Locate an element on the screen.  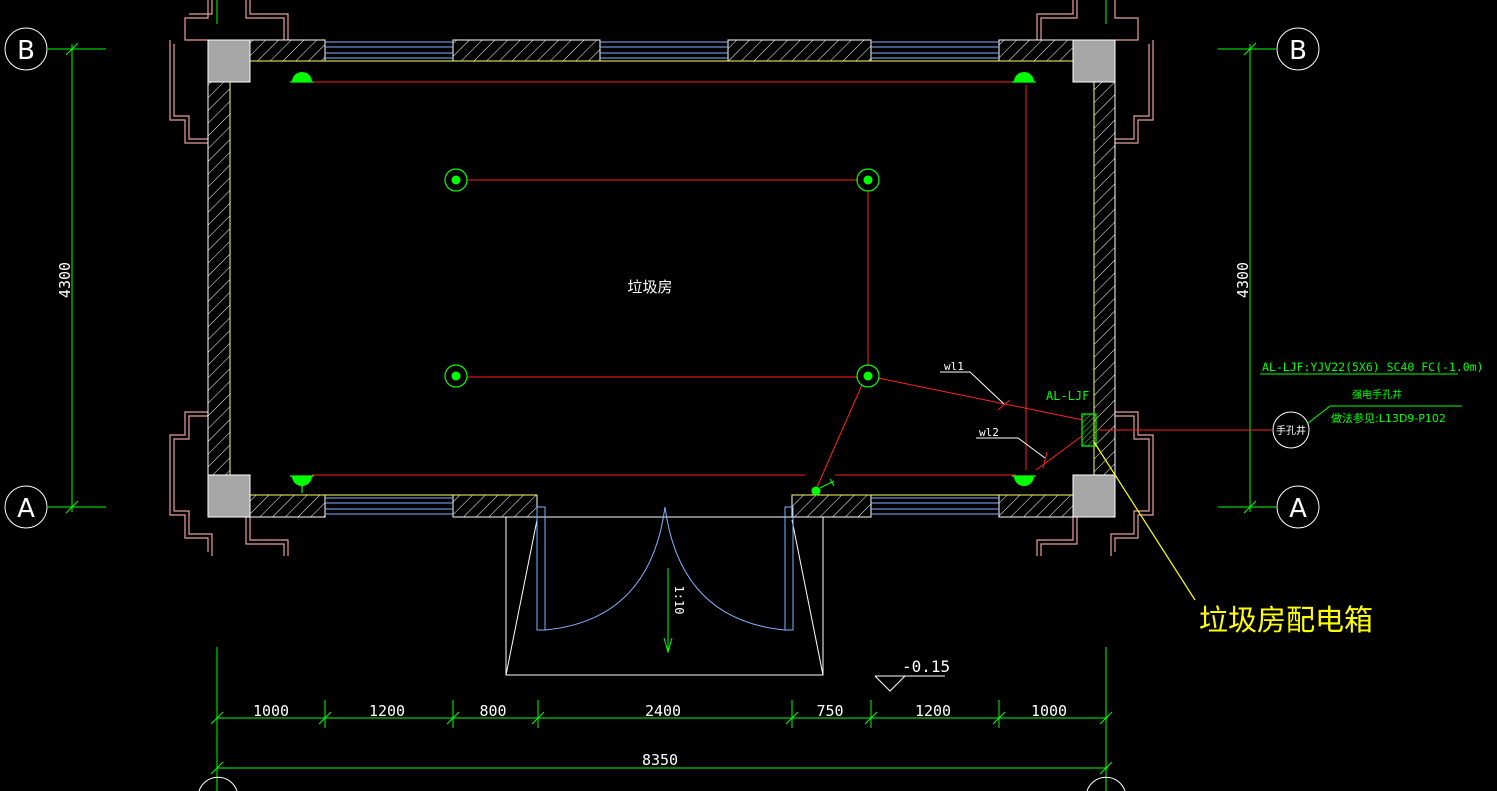
dimension-label: 2400 is located at coordinates (663, 711).